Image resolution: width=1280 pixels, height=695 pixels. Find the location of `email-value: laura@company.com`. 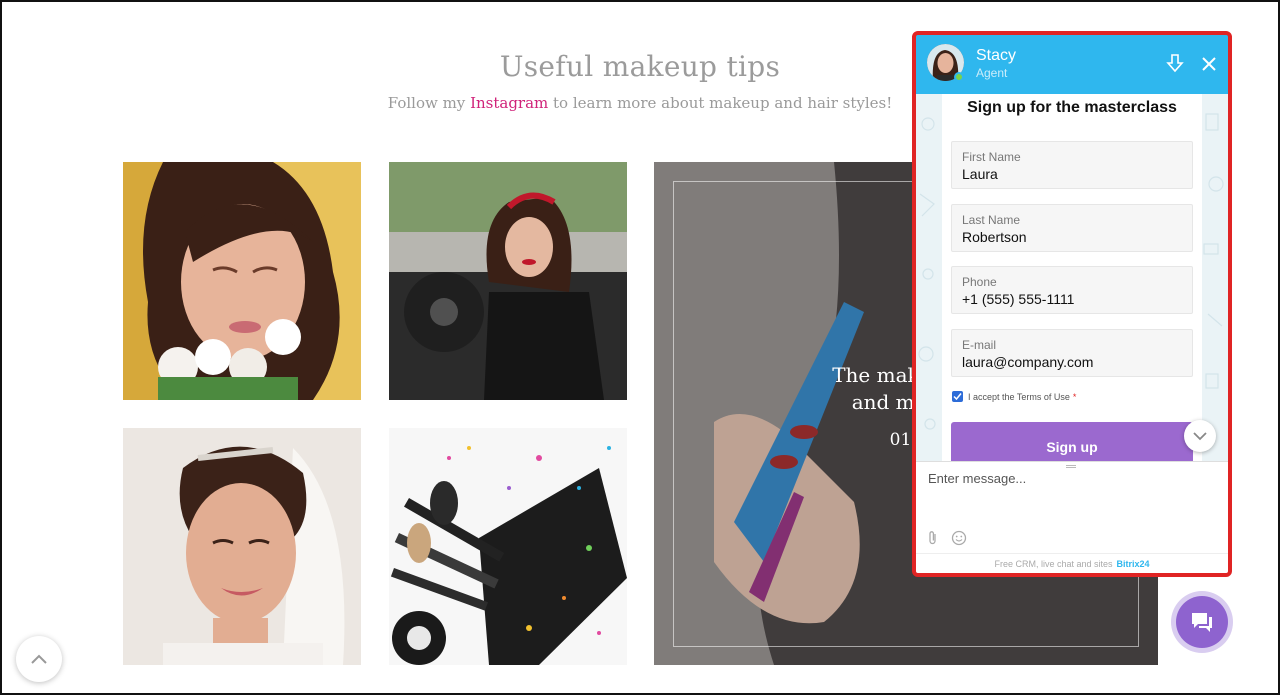

email-value: laura@company.com is located at coordinates (1028, 362).